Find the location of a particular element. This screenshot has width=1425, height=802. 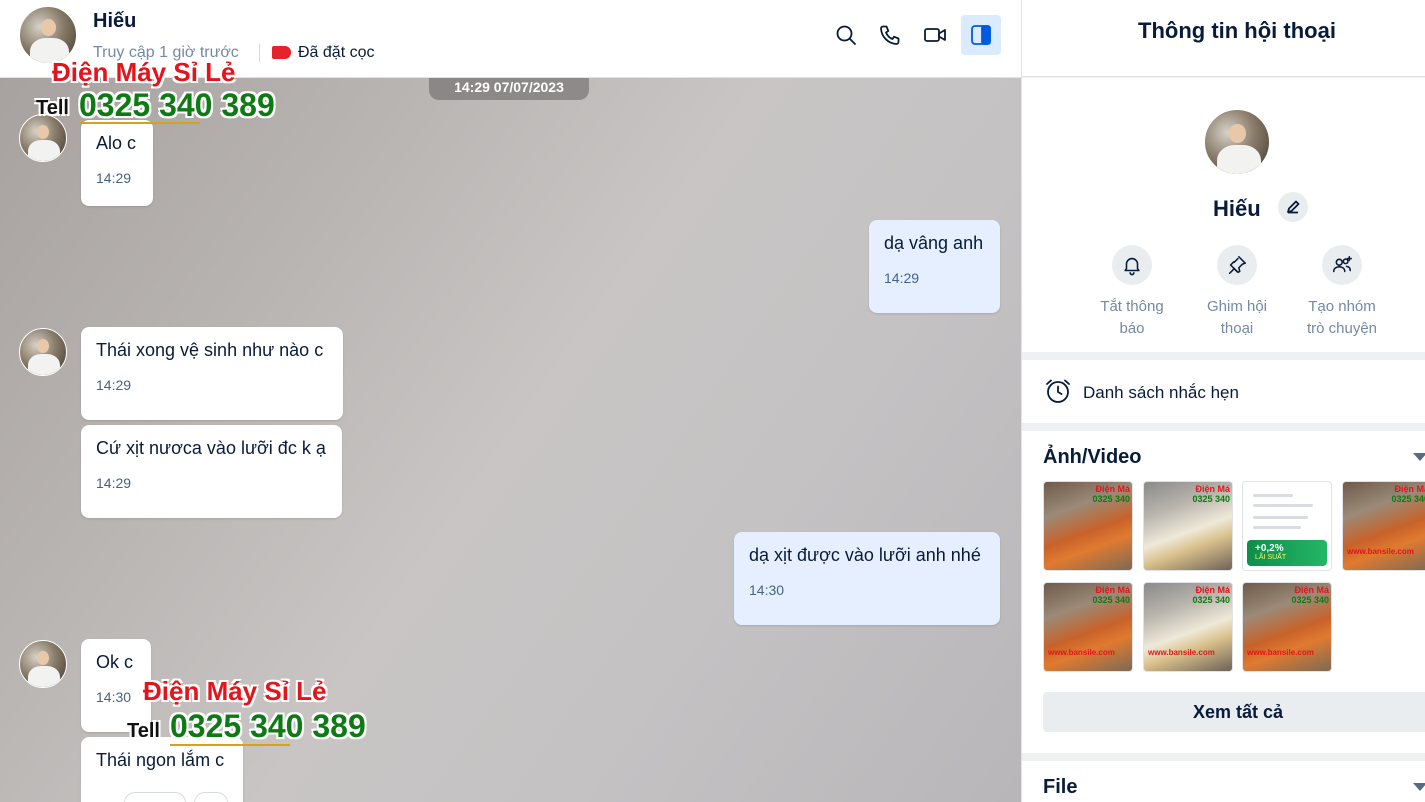

edit-name-button is located at coordinates (1293, 207).